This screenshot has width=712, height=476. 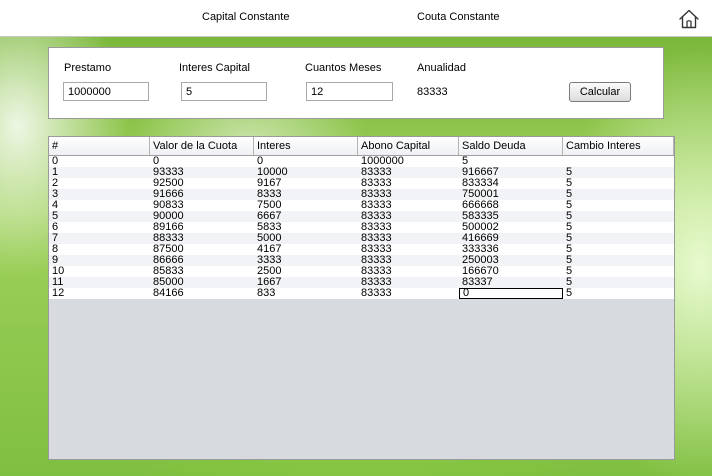 I want to click on saldo-deuda-cell-editor: 0, so click(x=511, y=293).